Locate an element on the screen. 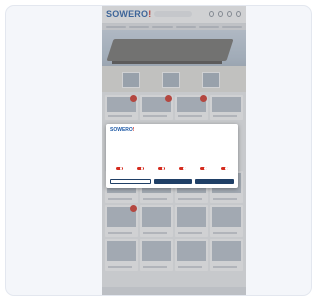  cookie-logo-text: SOWERO is located at coordinates (121, 130).